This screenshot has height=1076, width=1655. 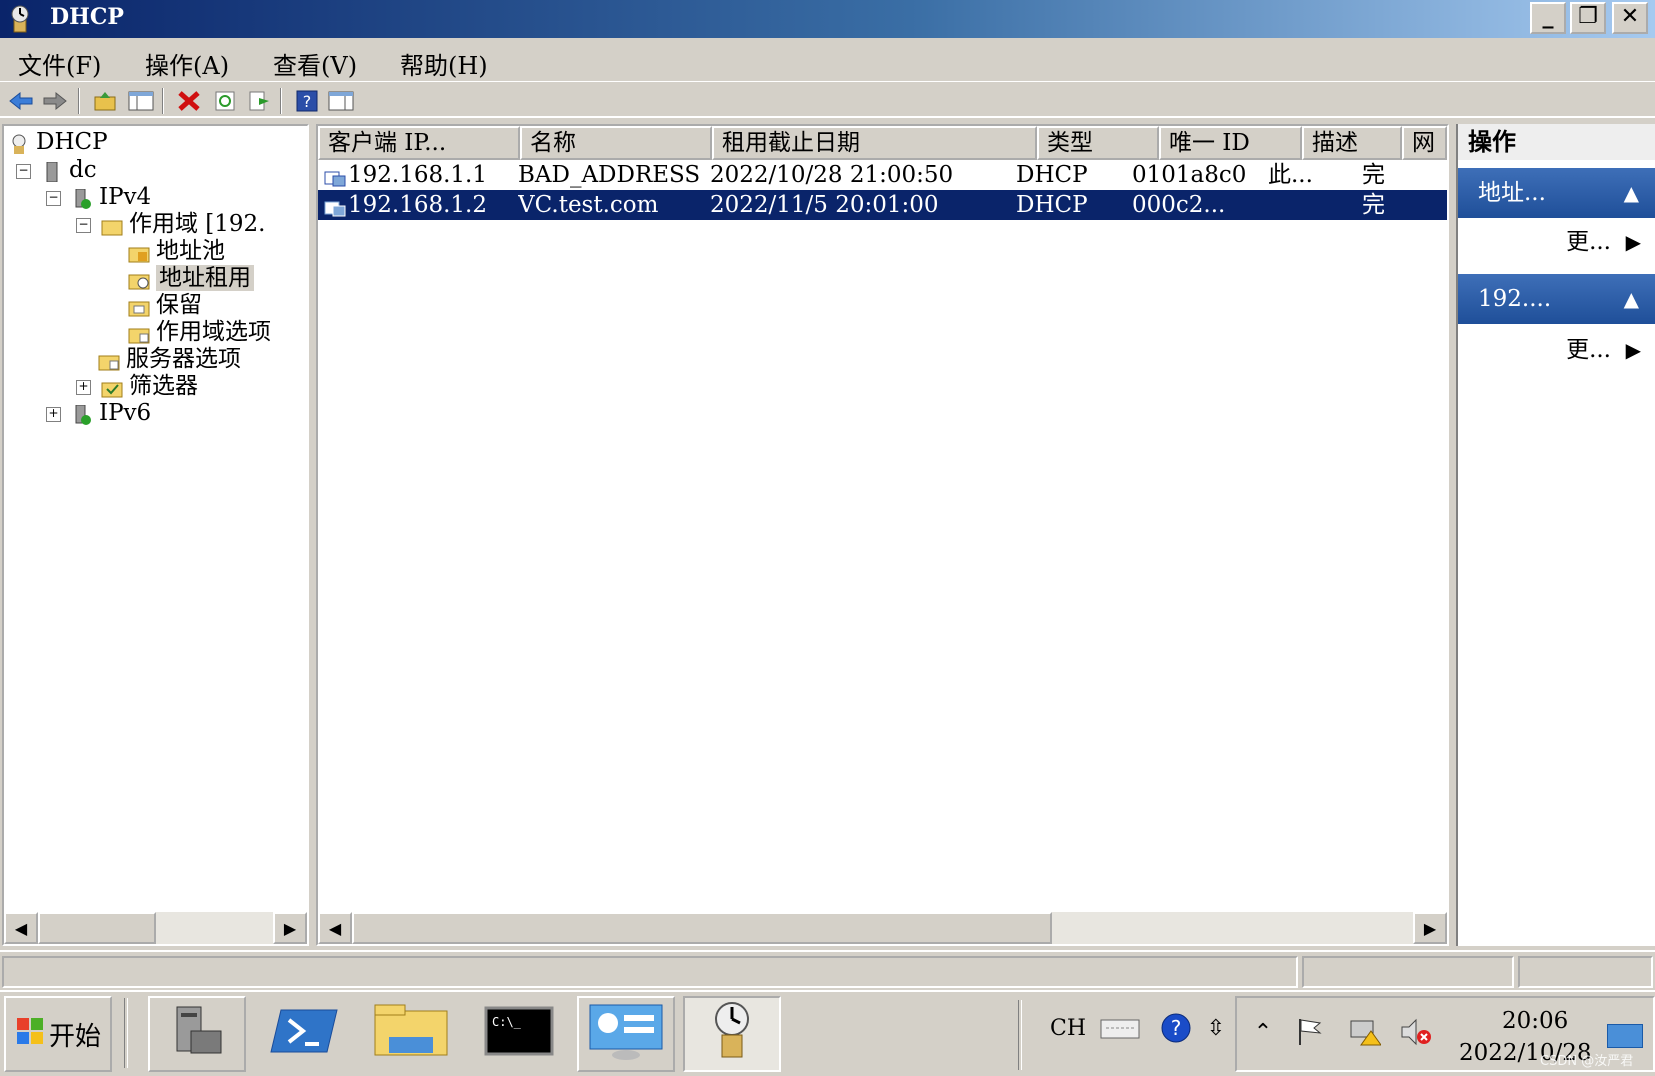 What do you see at coordinates (1587, 1061) in the screenshot?
I see `watermark: CSDN @汝严君` at bounding box center [1587, 1061].